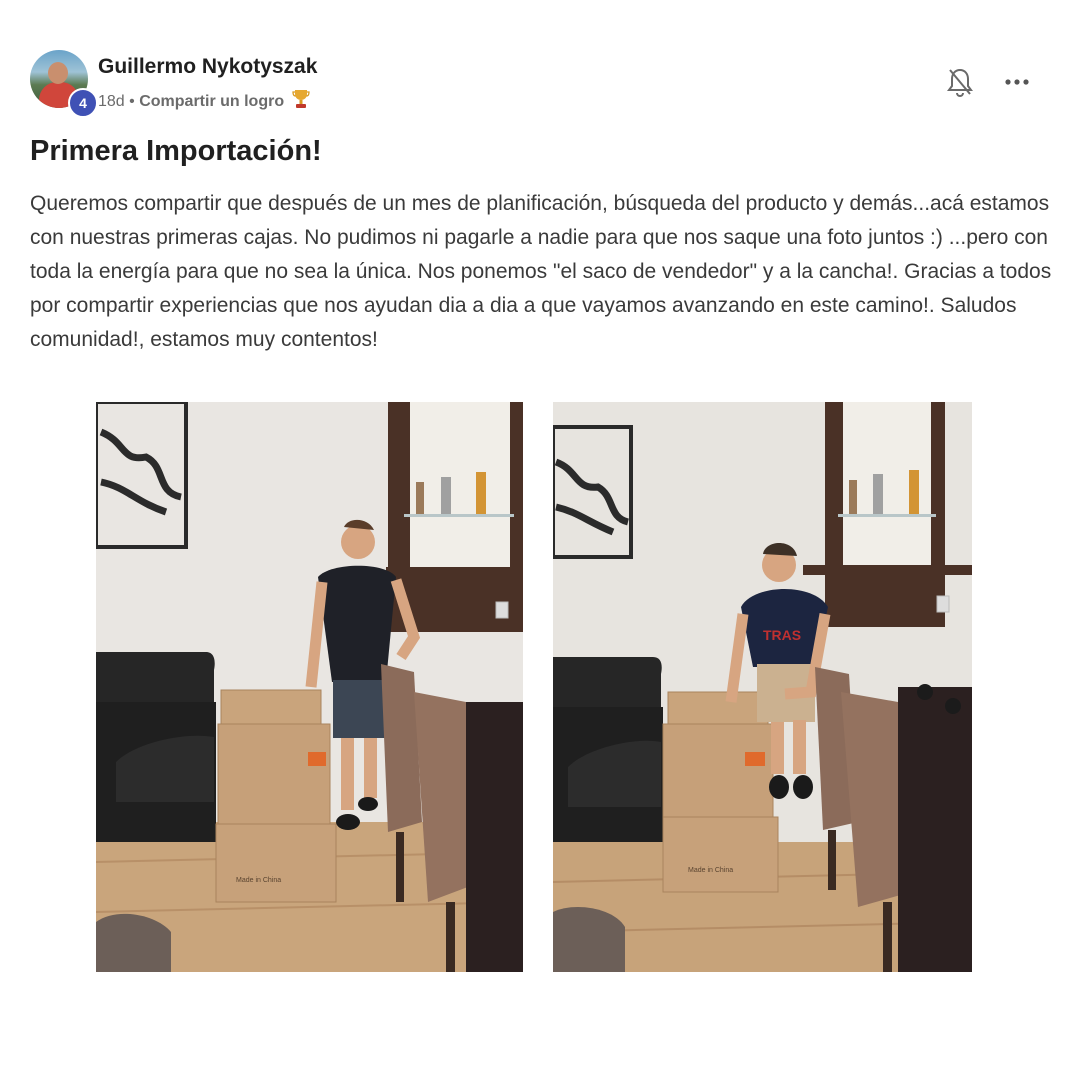 The height and width of the screenshot is (1080, 1080). I want to click on bell-off-icon, so click(960, 83).